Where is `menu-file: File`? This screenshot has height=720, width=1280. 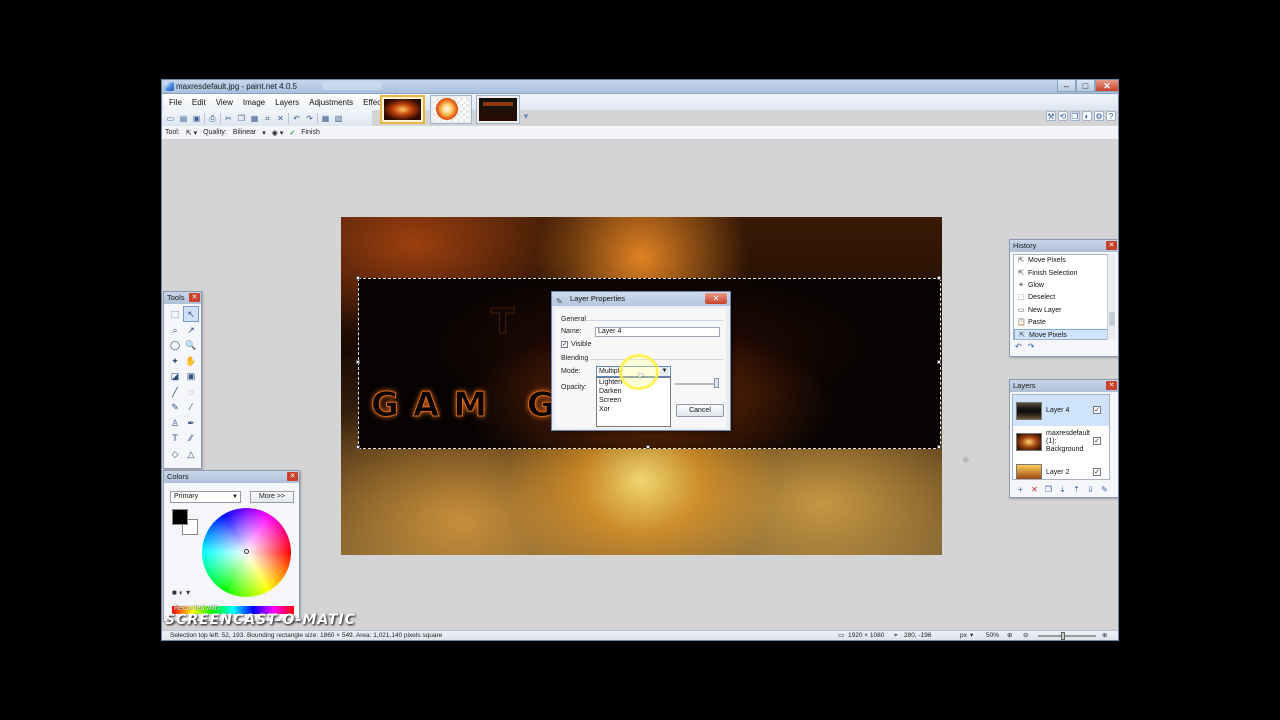 menu-file: File is located at coordinates (175, 102).